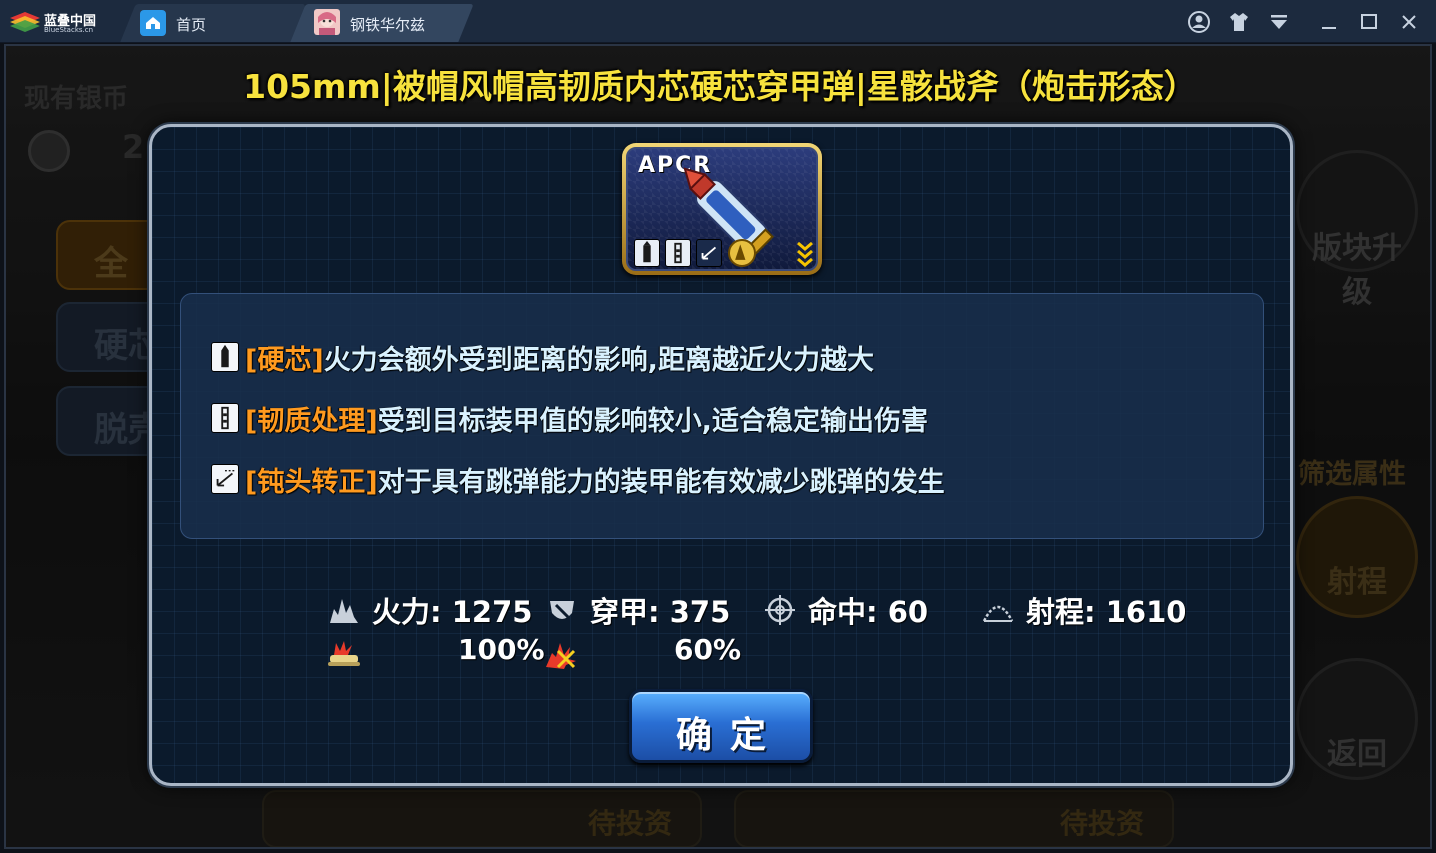  What do you see at coordinates (661, 482) in the screenshot?
I see `trait-description: 对于具有跳弹能力的装甲能有效减少跳弹的发生` at bounding box center [661, 482].